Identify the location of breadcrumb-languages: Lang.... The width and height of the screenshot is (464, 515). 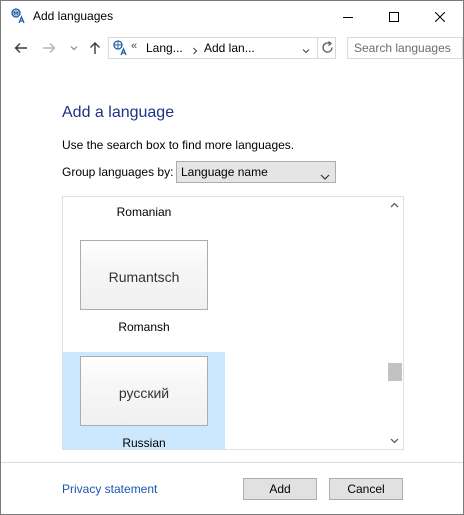
(164, 48).